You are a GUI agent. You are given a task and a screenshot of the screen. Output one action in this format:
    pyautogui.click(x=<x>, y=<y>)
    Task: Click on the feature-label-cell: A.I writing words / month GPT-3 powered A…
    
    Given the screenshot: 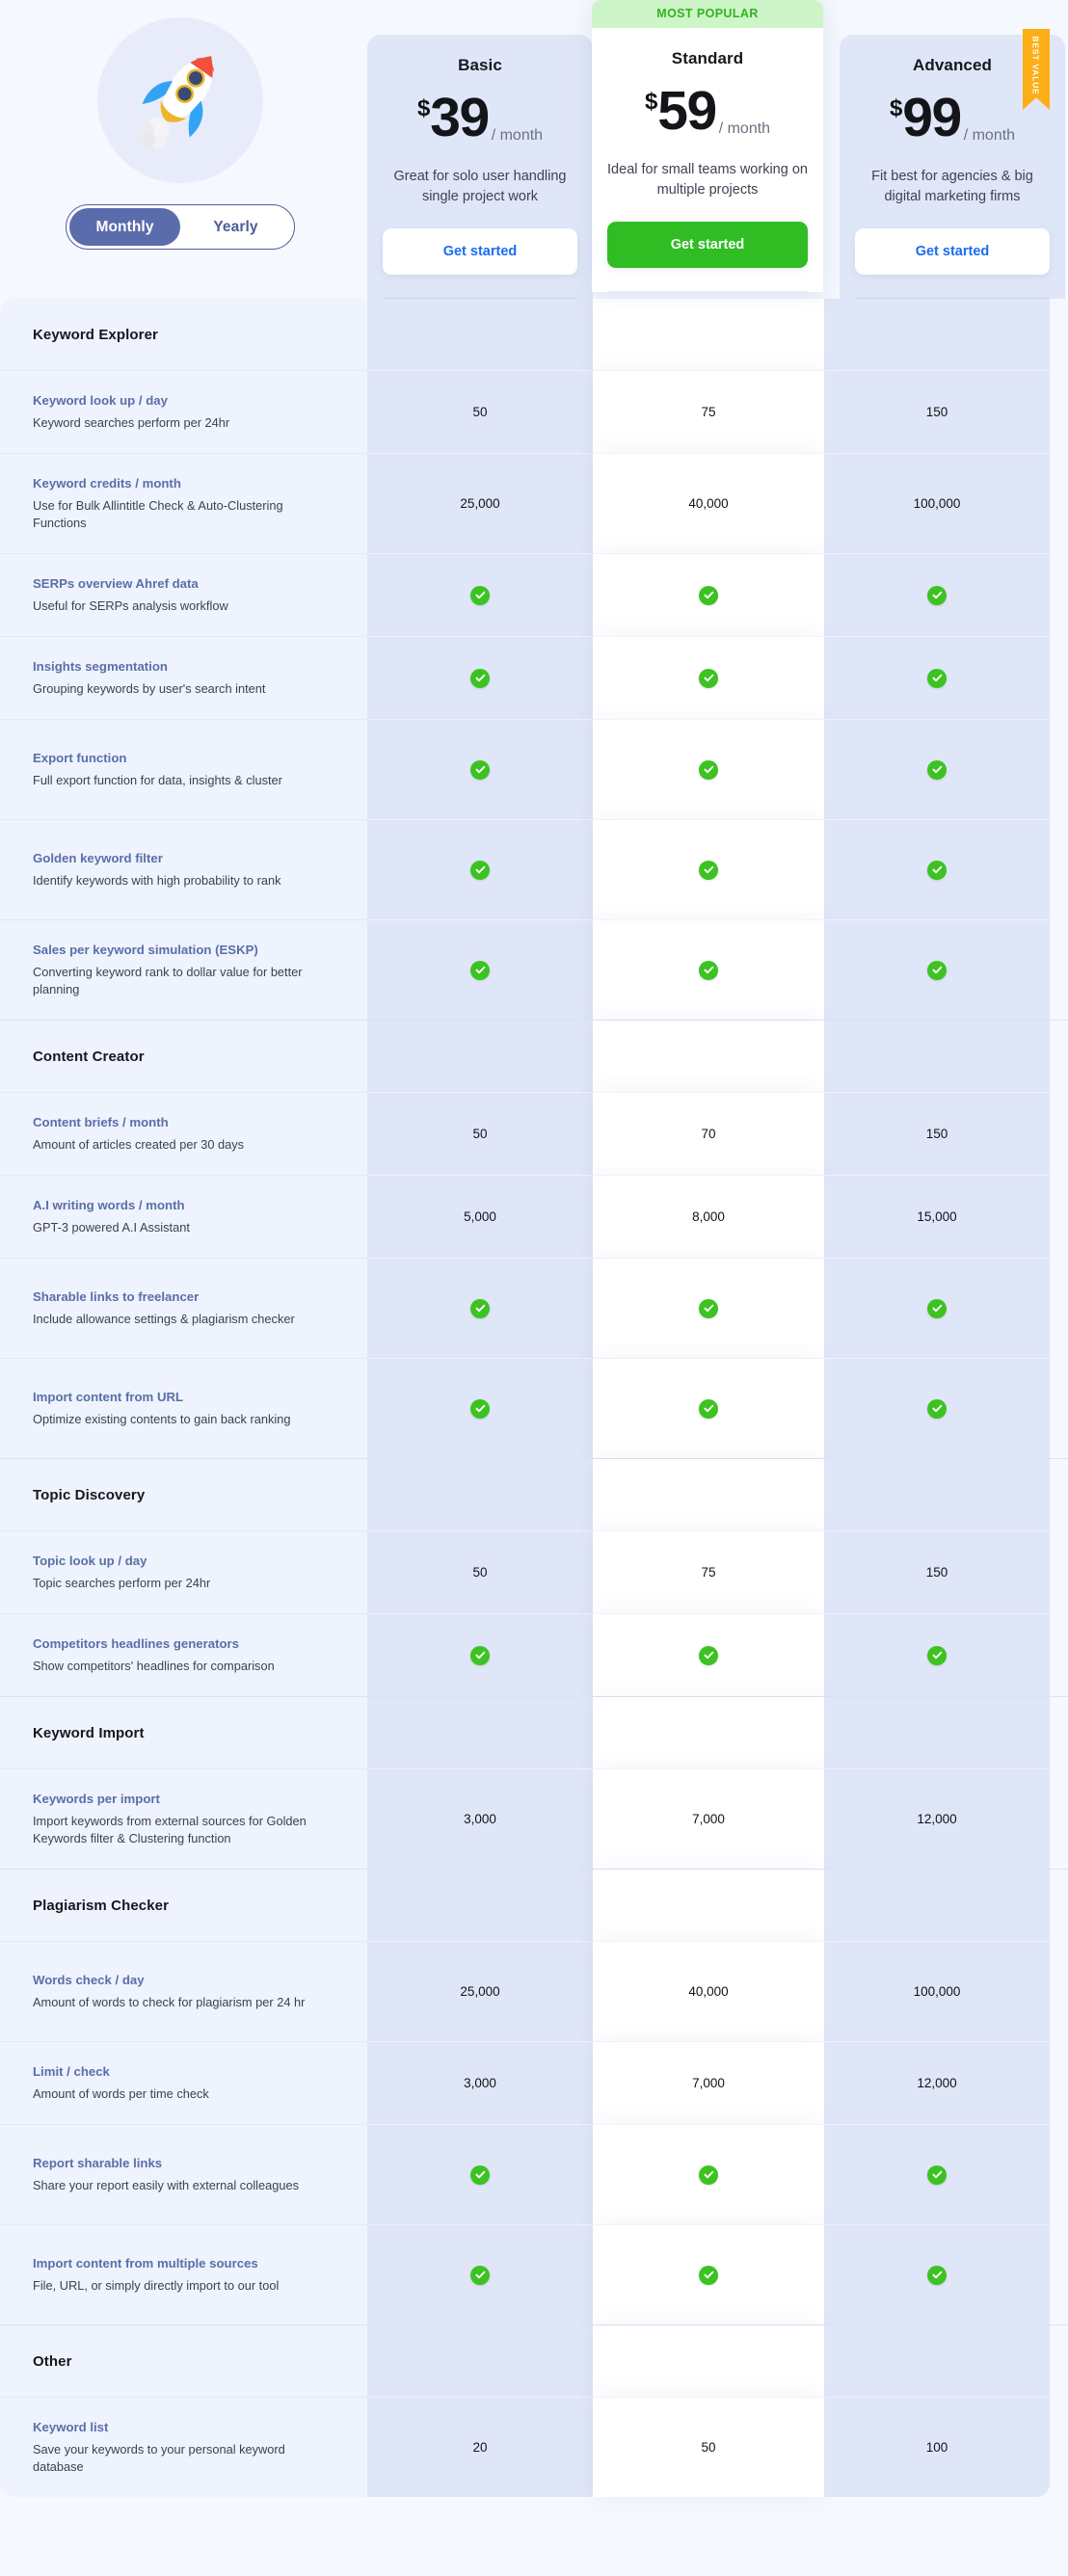 What is the action you would take?
    pyautogui.click(x=184, y=1216)
    